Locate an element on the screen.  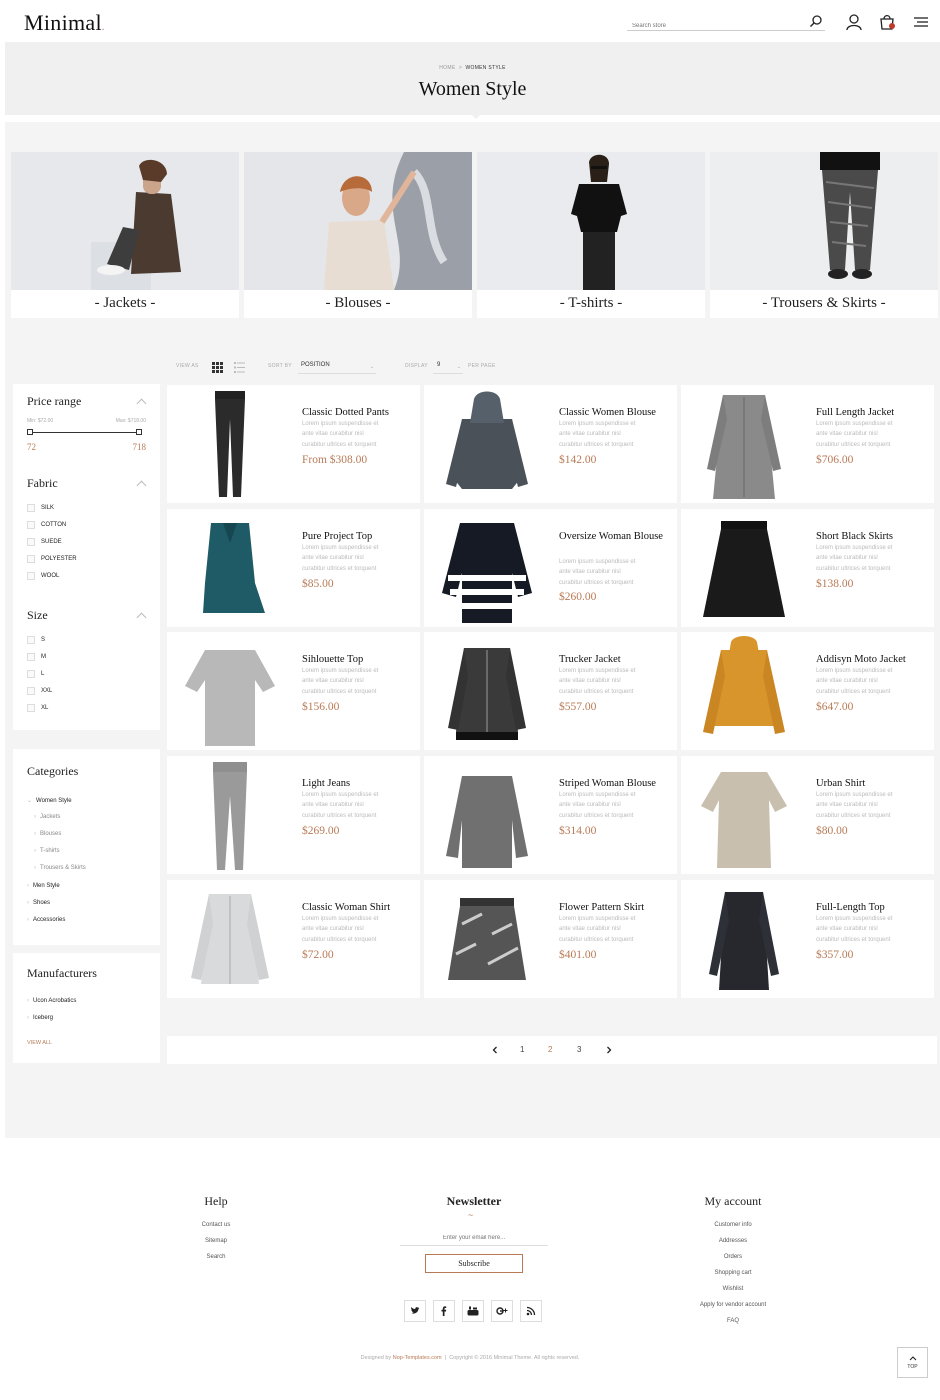
manufacturer-link: › Iceberg is located at coordinates (40, 1018).